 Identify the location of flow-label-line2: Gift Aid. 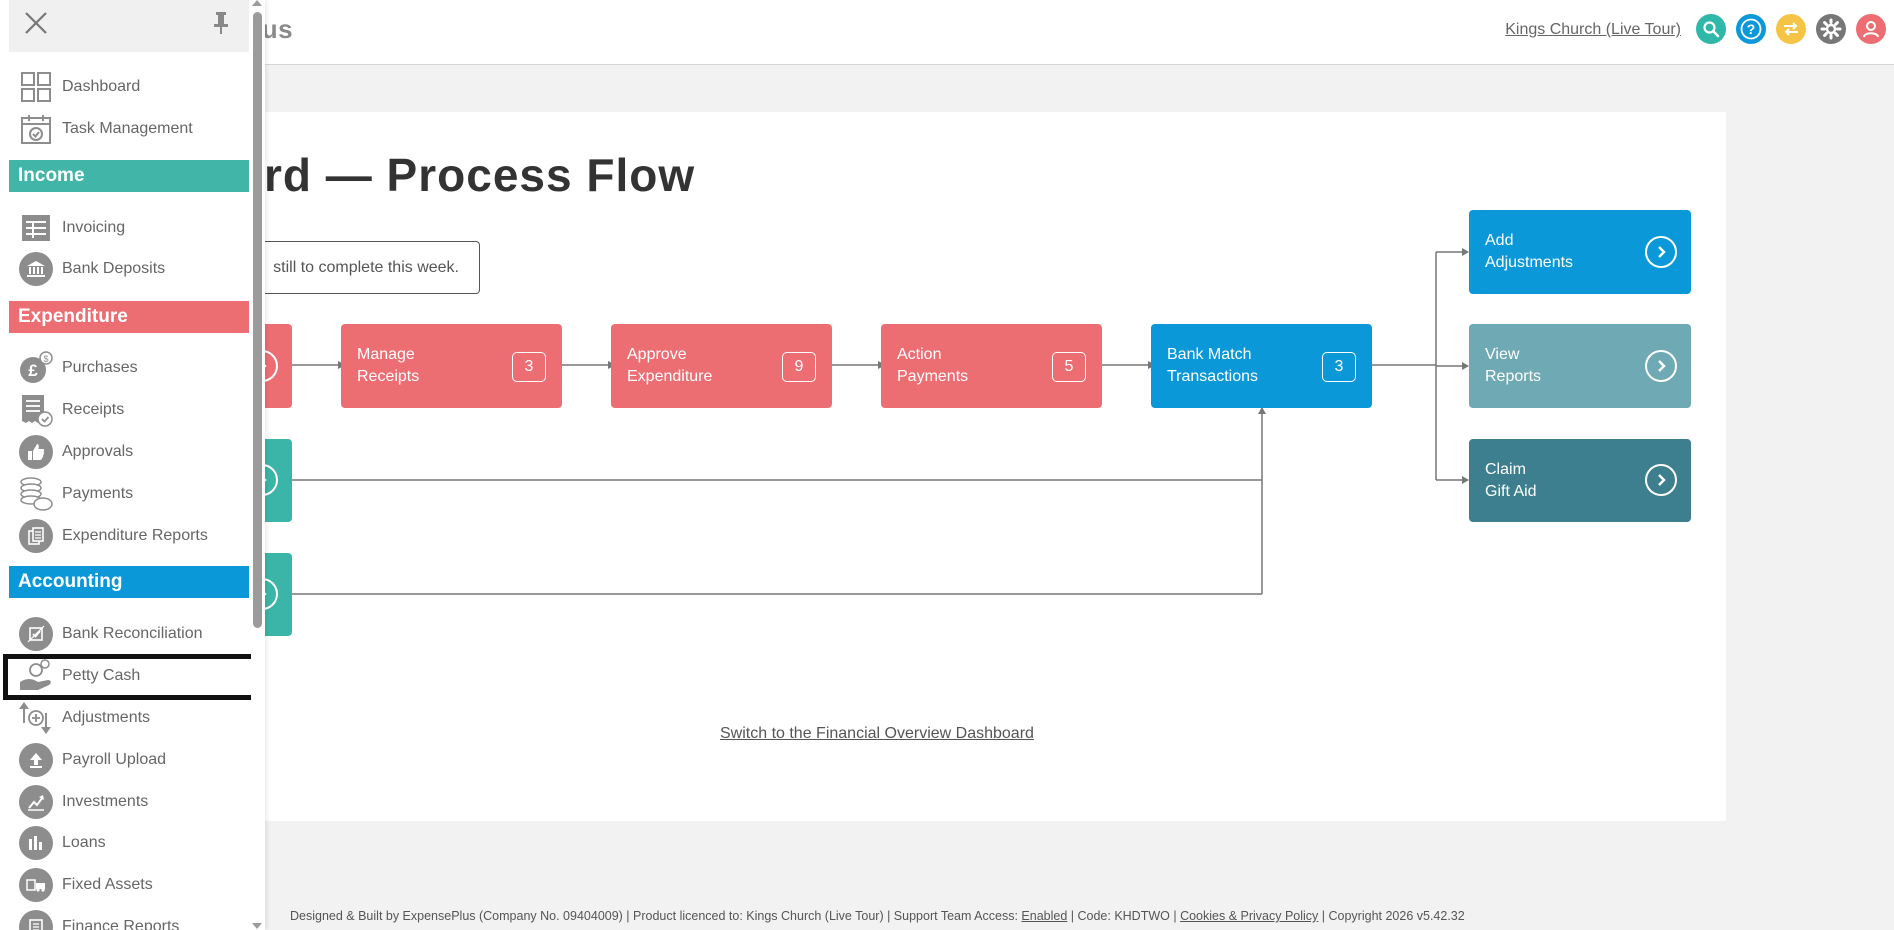
(1511, 491).